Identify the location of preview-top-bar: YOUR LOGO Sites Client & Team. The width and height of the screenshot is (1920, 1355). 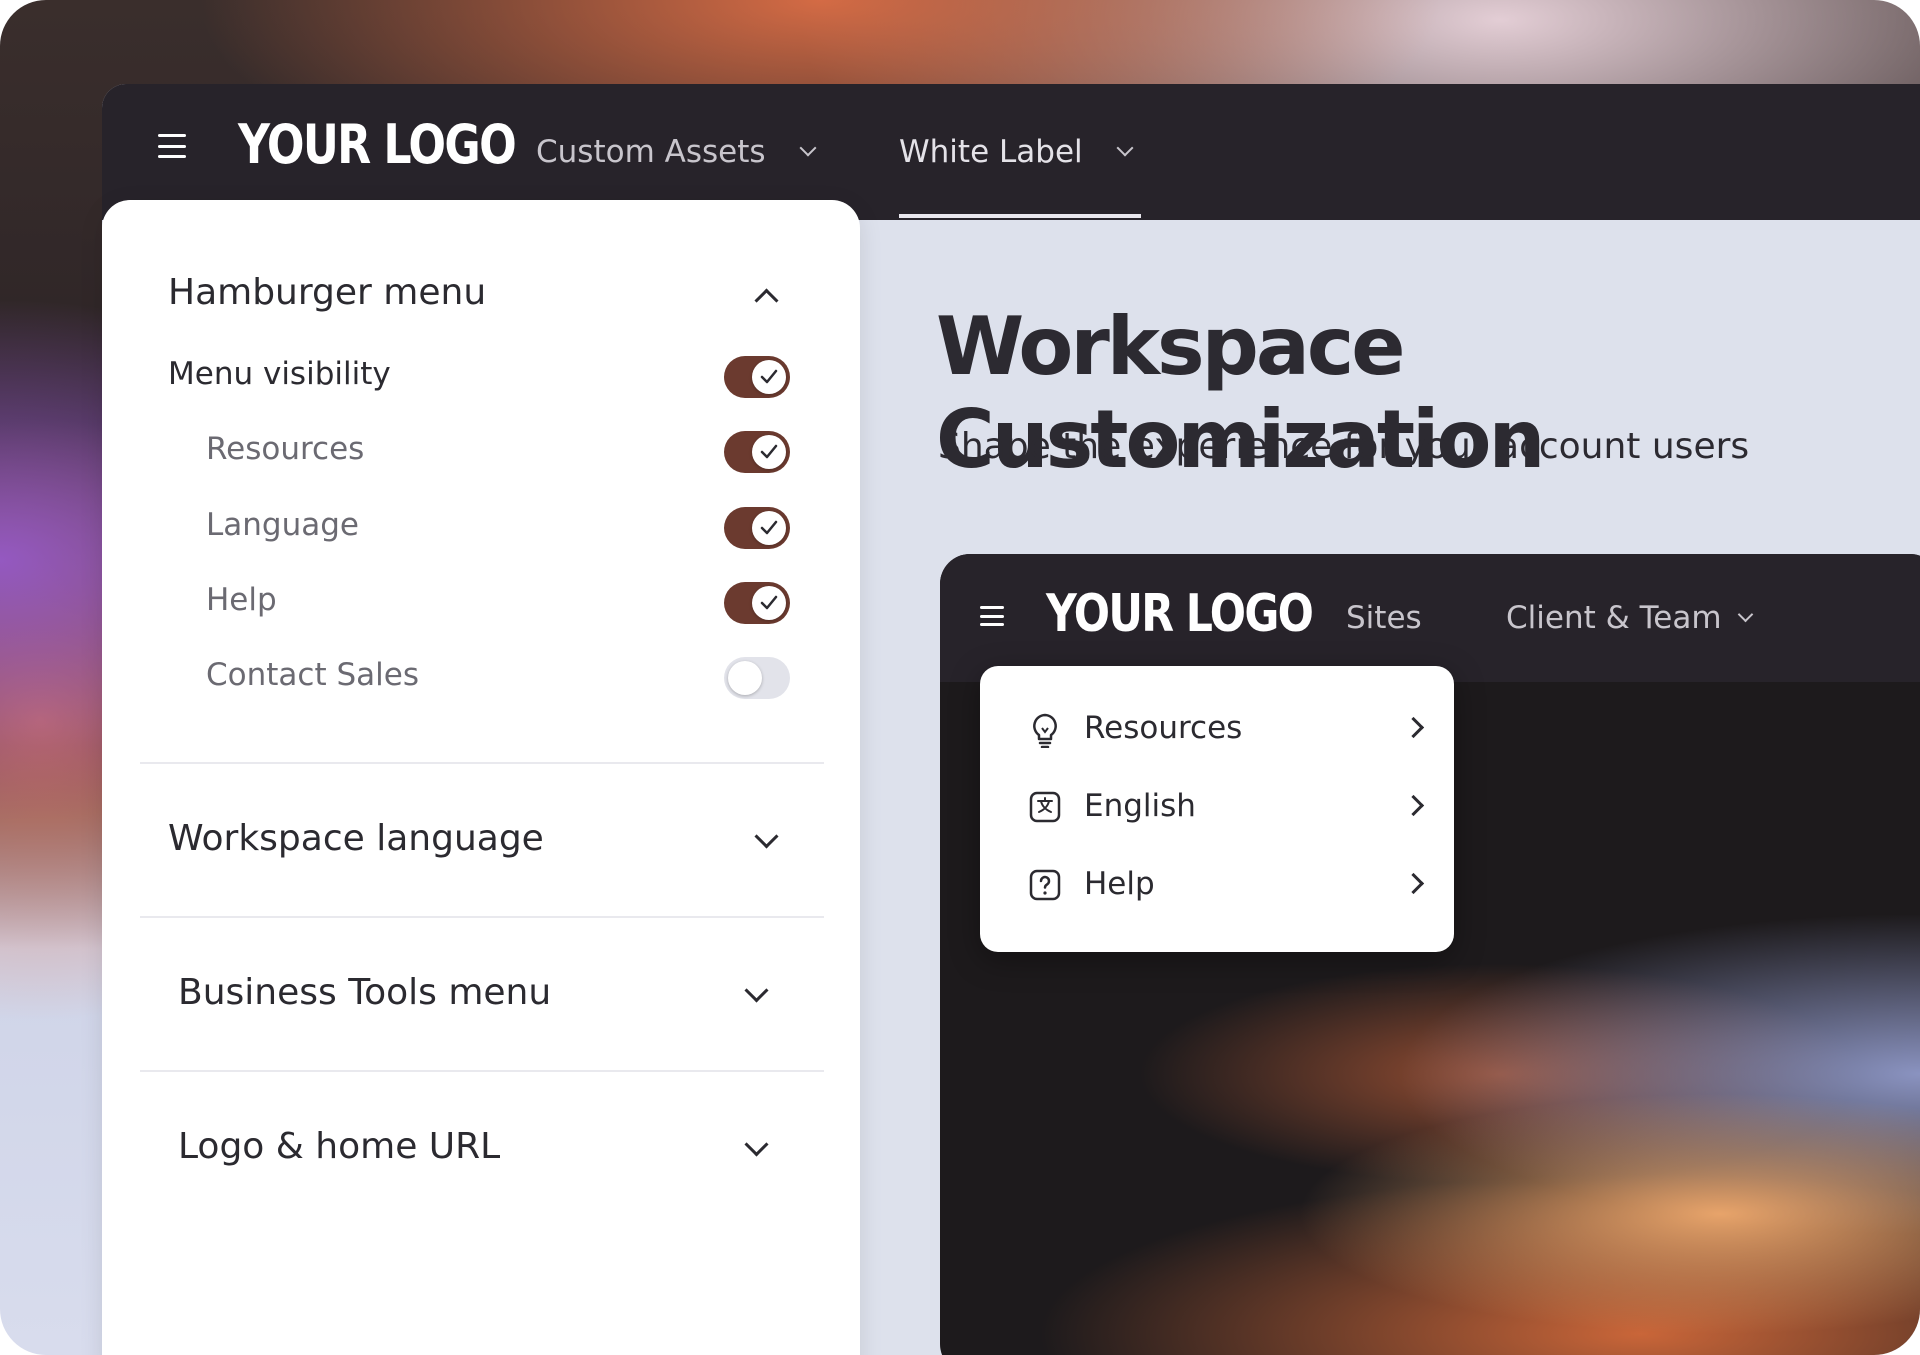
(1430, 618).